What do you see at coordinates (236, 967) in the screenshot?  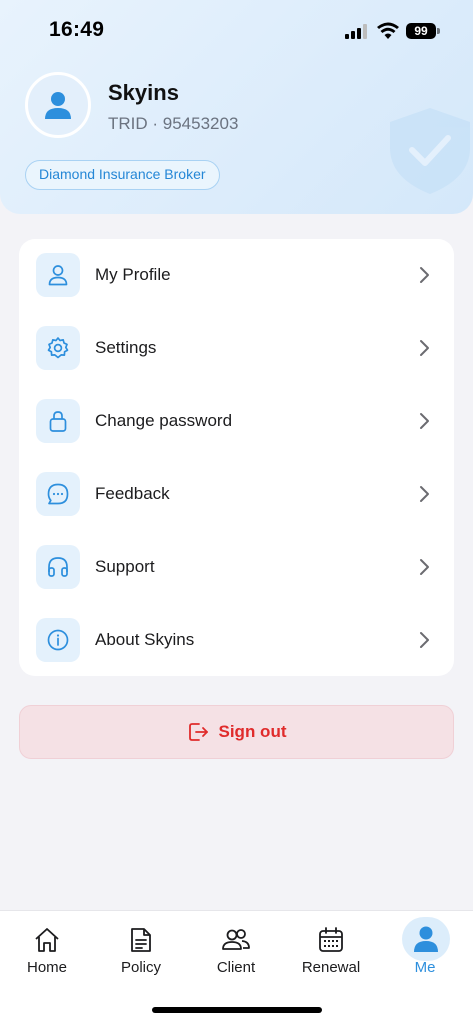 I see `tab-label: Client` at bounding box center [236, 967].